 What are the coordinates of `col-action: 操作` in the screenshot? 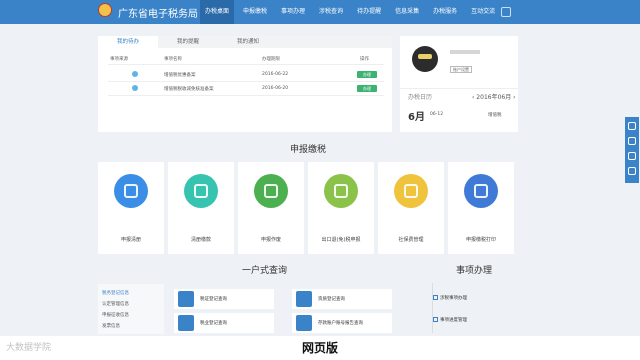 It's located at (364, 59).